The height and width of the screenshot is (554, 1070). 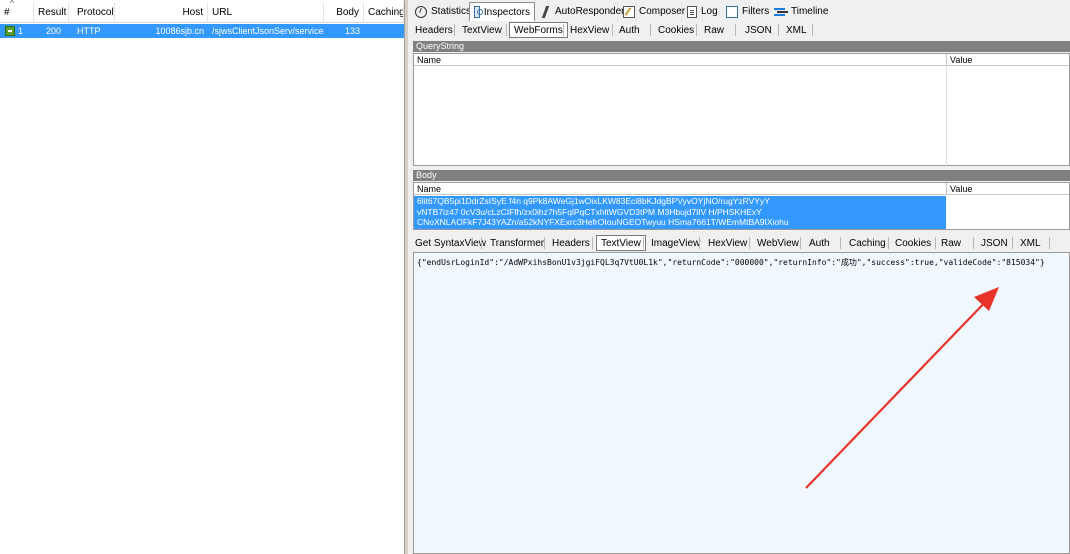 What do you see at coordinates (796, 30) in the screenshot?
I see `req-tab-xml: XML` at bounding box center [796, 30].